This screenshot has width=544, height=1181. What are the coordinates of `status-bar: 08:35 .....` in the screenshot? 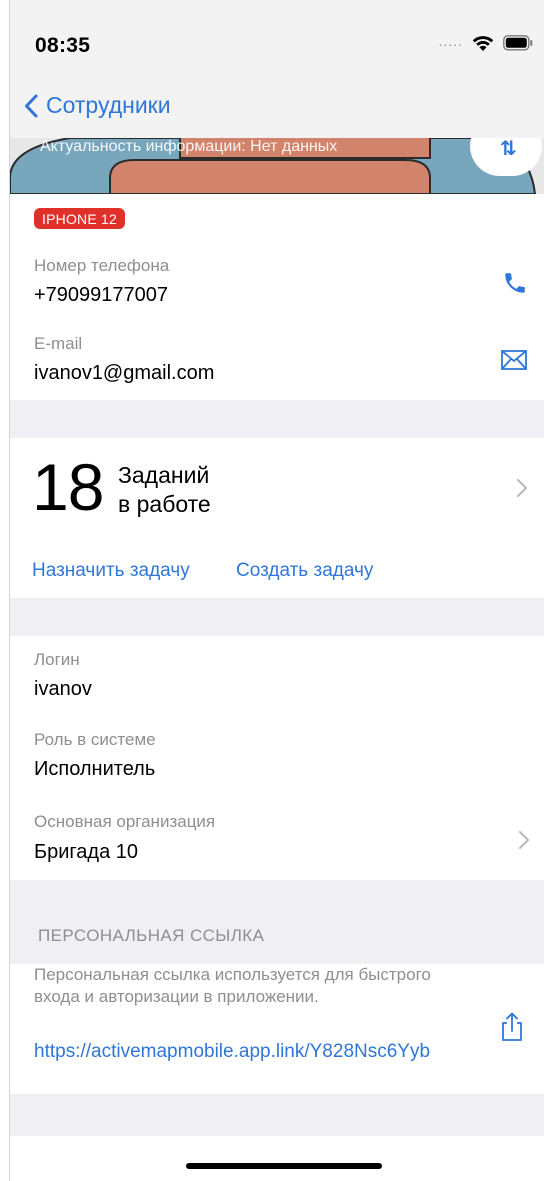 It's located at (277, 40).